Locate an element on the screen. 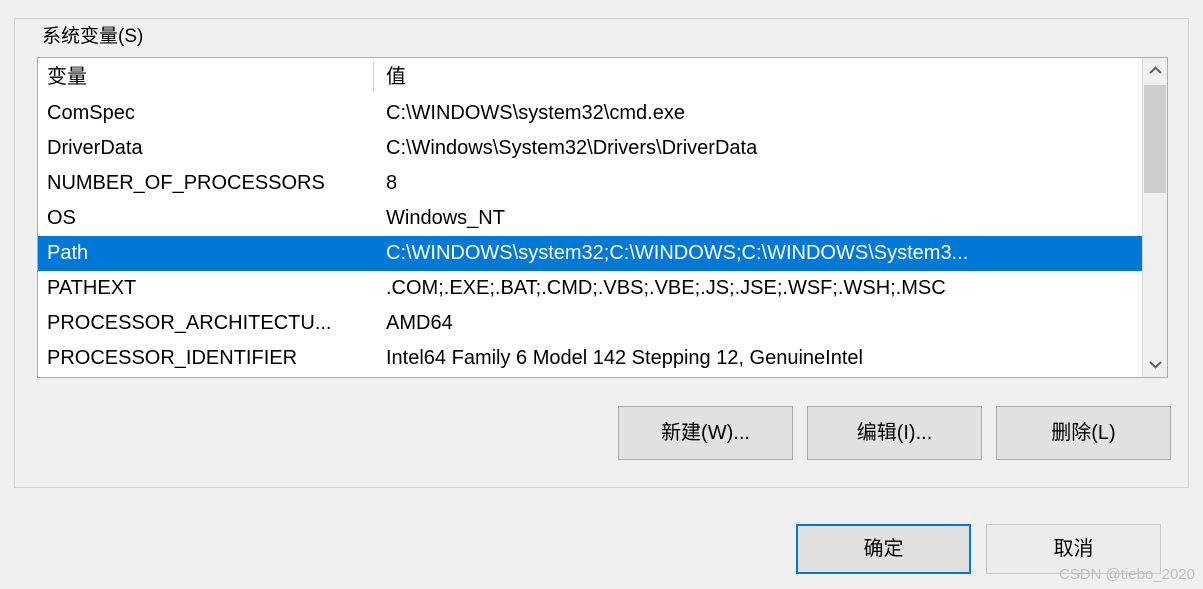  chevron-up-icon is located at coordinates (1155, 70).